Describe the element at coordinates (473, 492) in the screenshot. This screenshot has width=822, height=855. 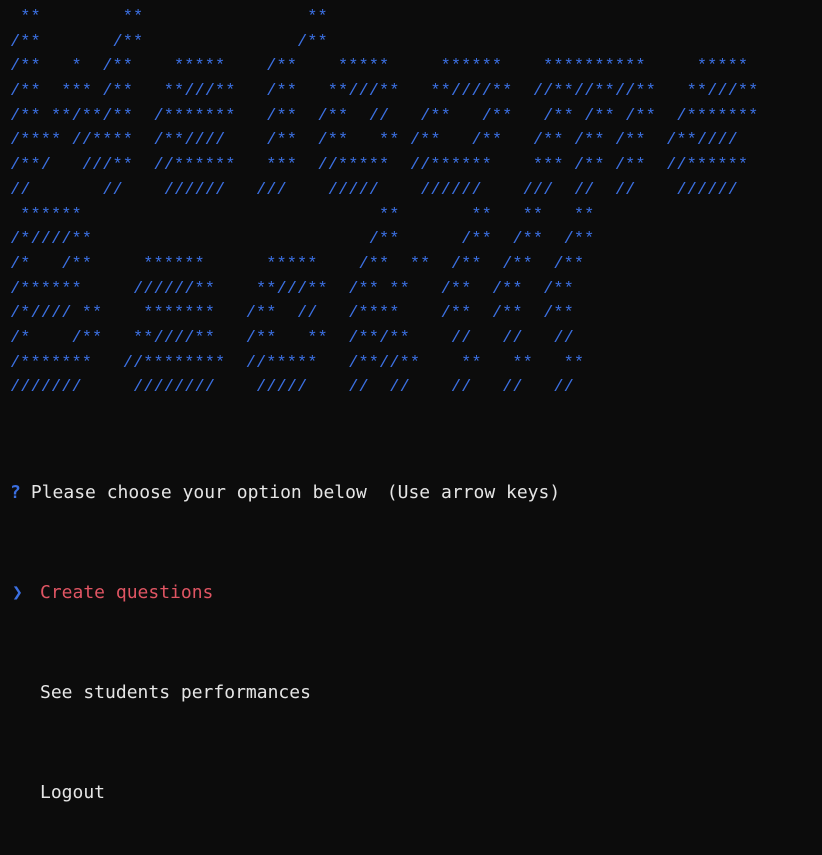
I see `prompt-hint: (Use arrow keys)` at that location.